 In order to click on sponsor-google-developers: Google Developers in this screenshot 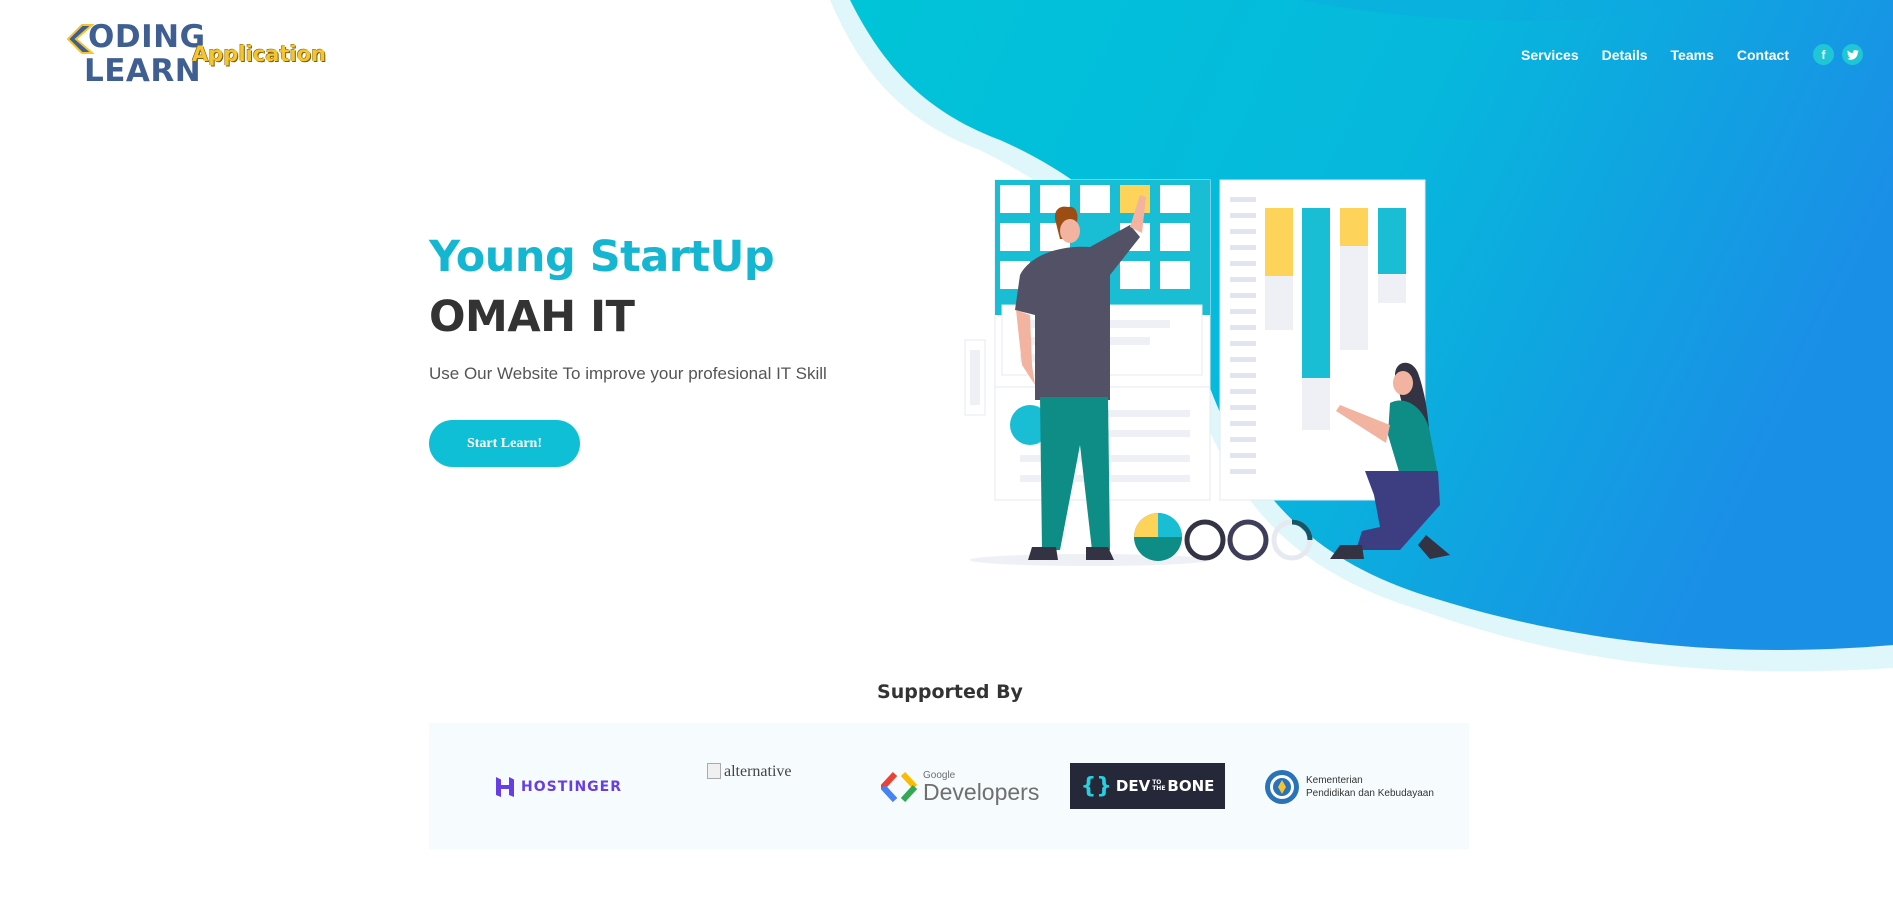, I will do `click(960, 787)`.